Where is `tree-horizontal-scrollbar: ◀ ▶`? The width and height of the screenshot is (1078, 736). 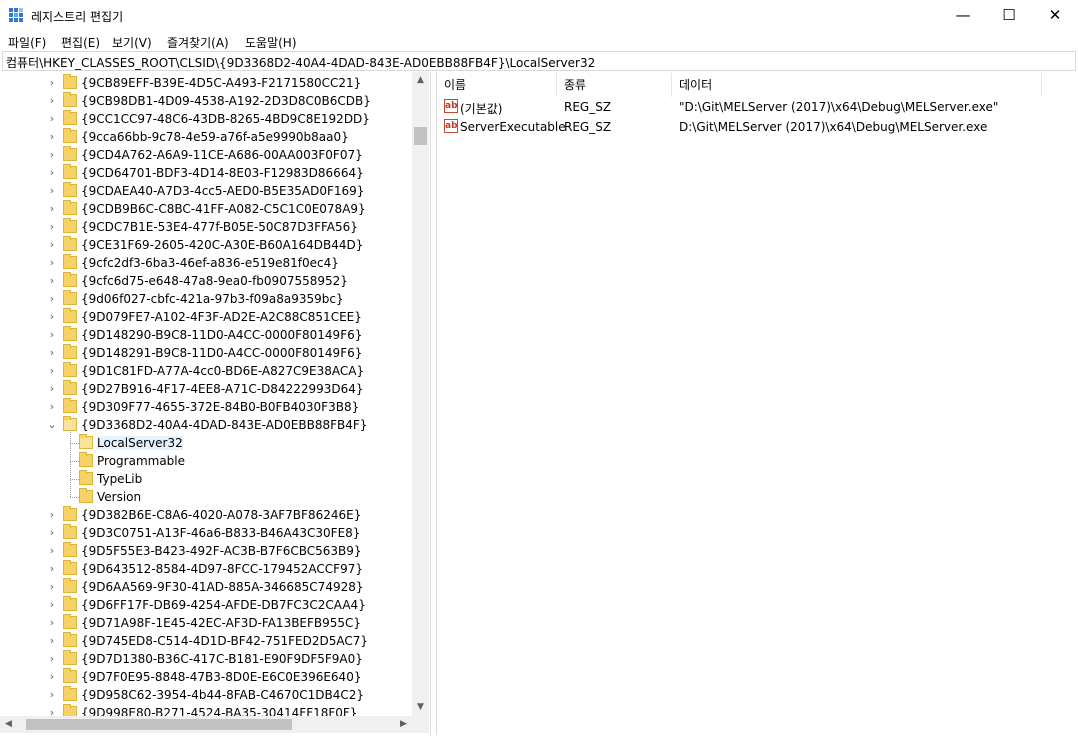 tree-horizontal-scrollbar: ◀ ▶ is located at coordinates (206, 724).